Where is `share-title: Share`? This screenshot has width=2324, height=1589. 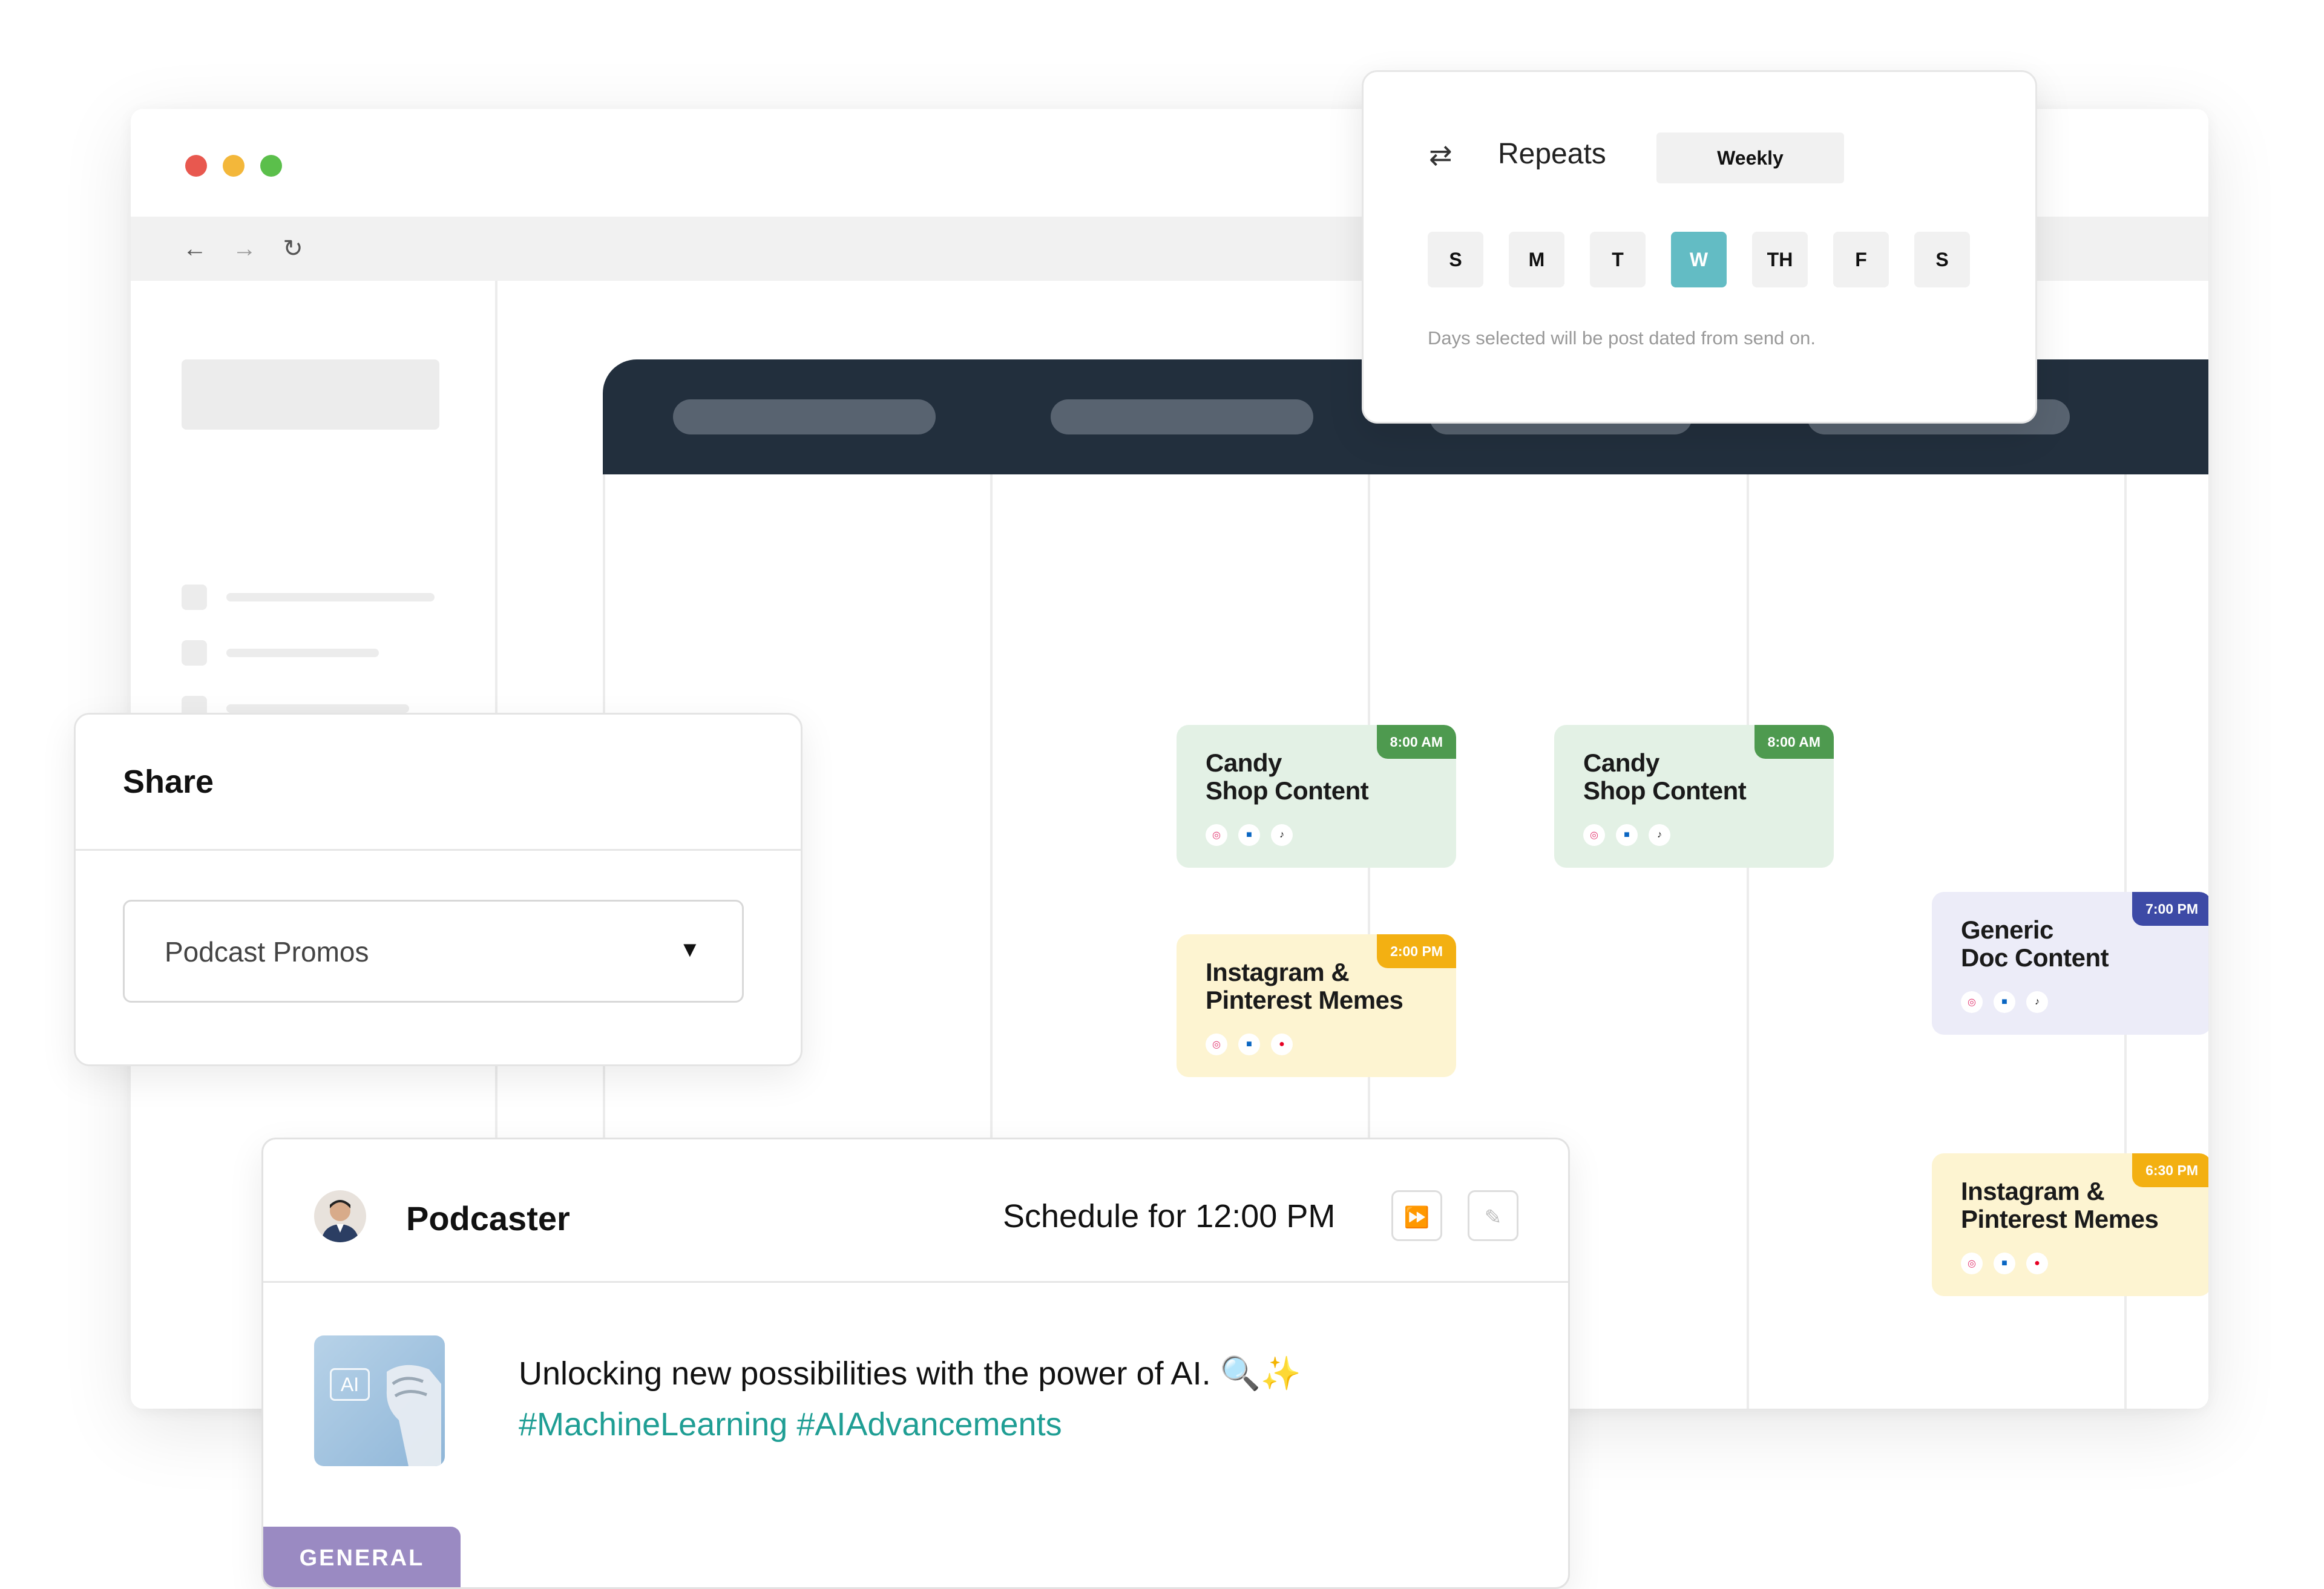 share-title: Share is located at coordinates (168, 782).